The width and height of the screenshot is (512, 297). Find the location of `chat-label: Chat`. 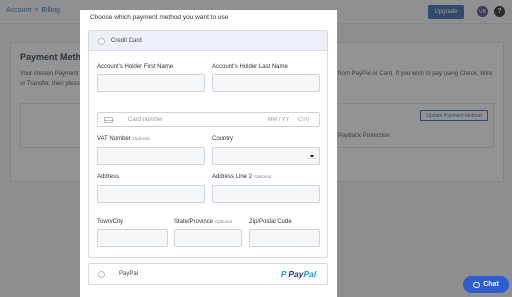

chat-label: Chat is located at coordinates (491, 284).